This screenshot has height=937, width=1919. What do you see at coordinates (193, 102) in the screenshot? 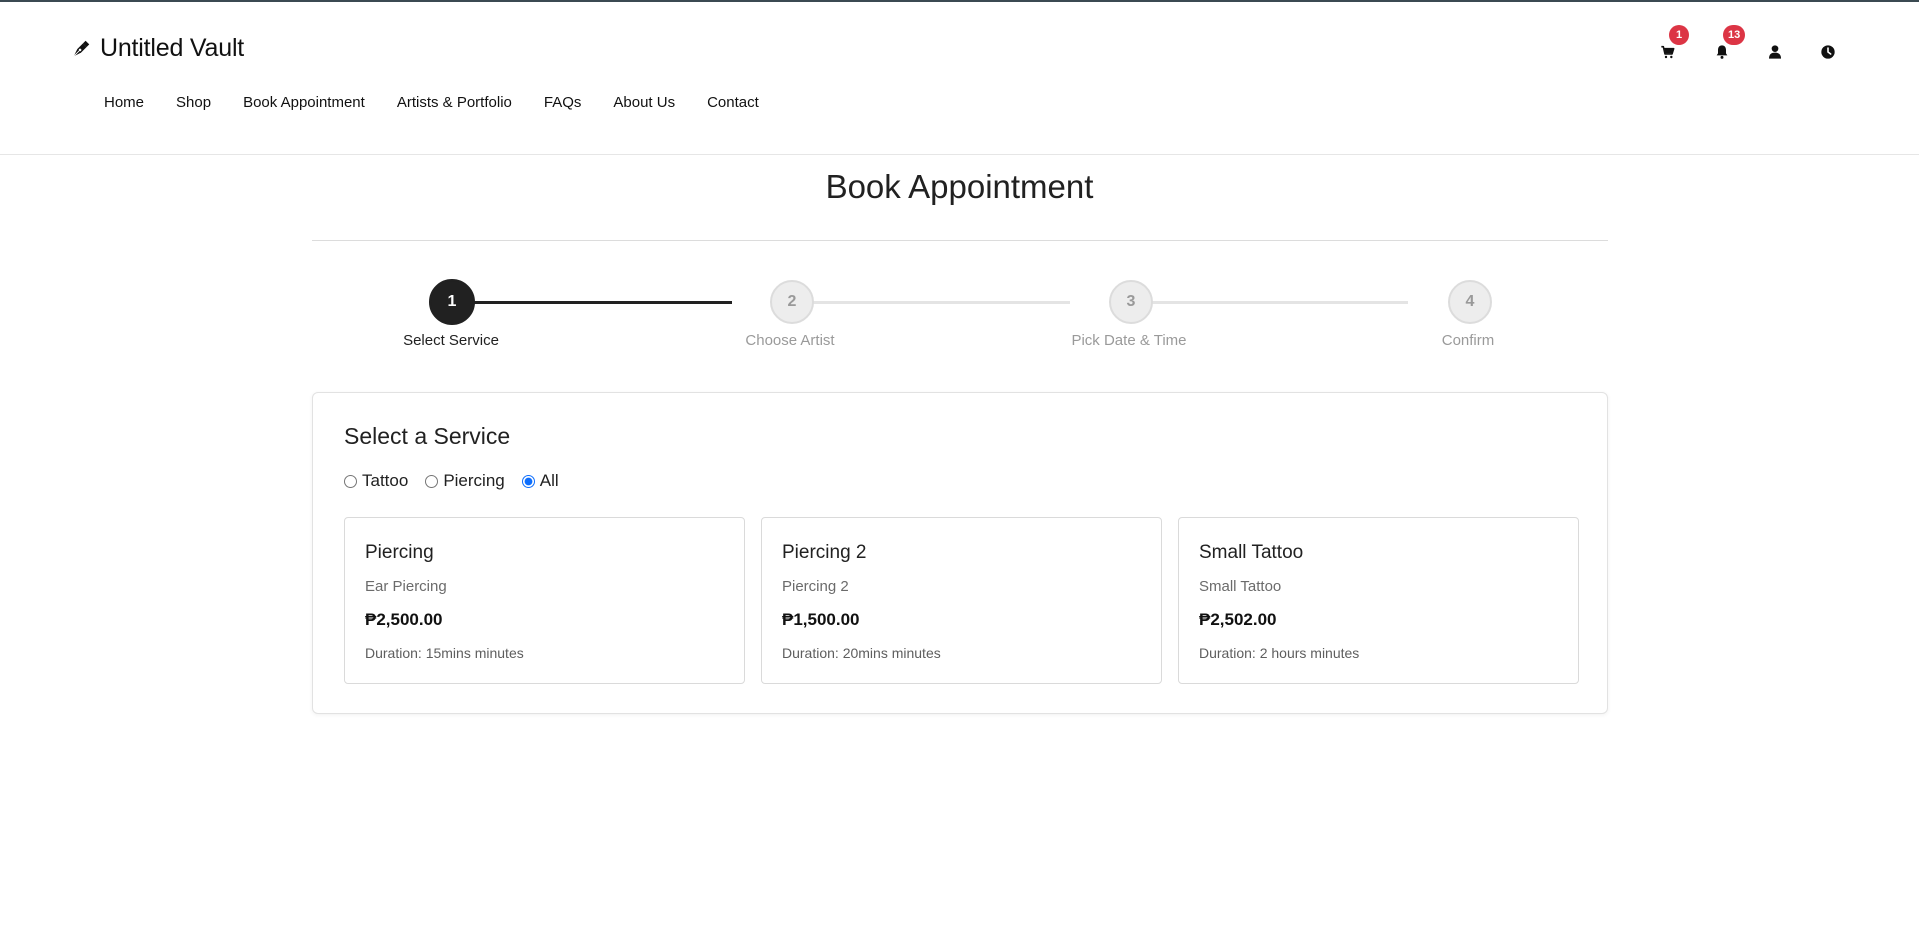
I see `nav-shop: Shop` at bounding box center [193, 102].